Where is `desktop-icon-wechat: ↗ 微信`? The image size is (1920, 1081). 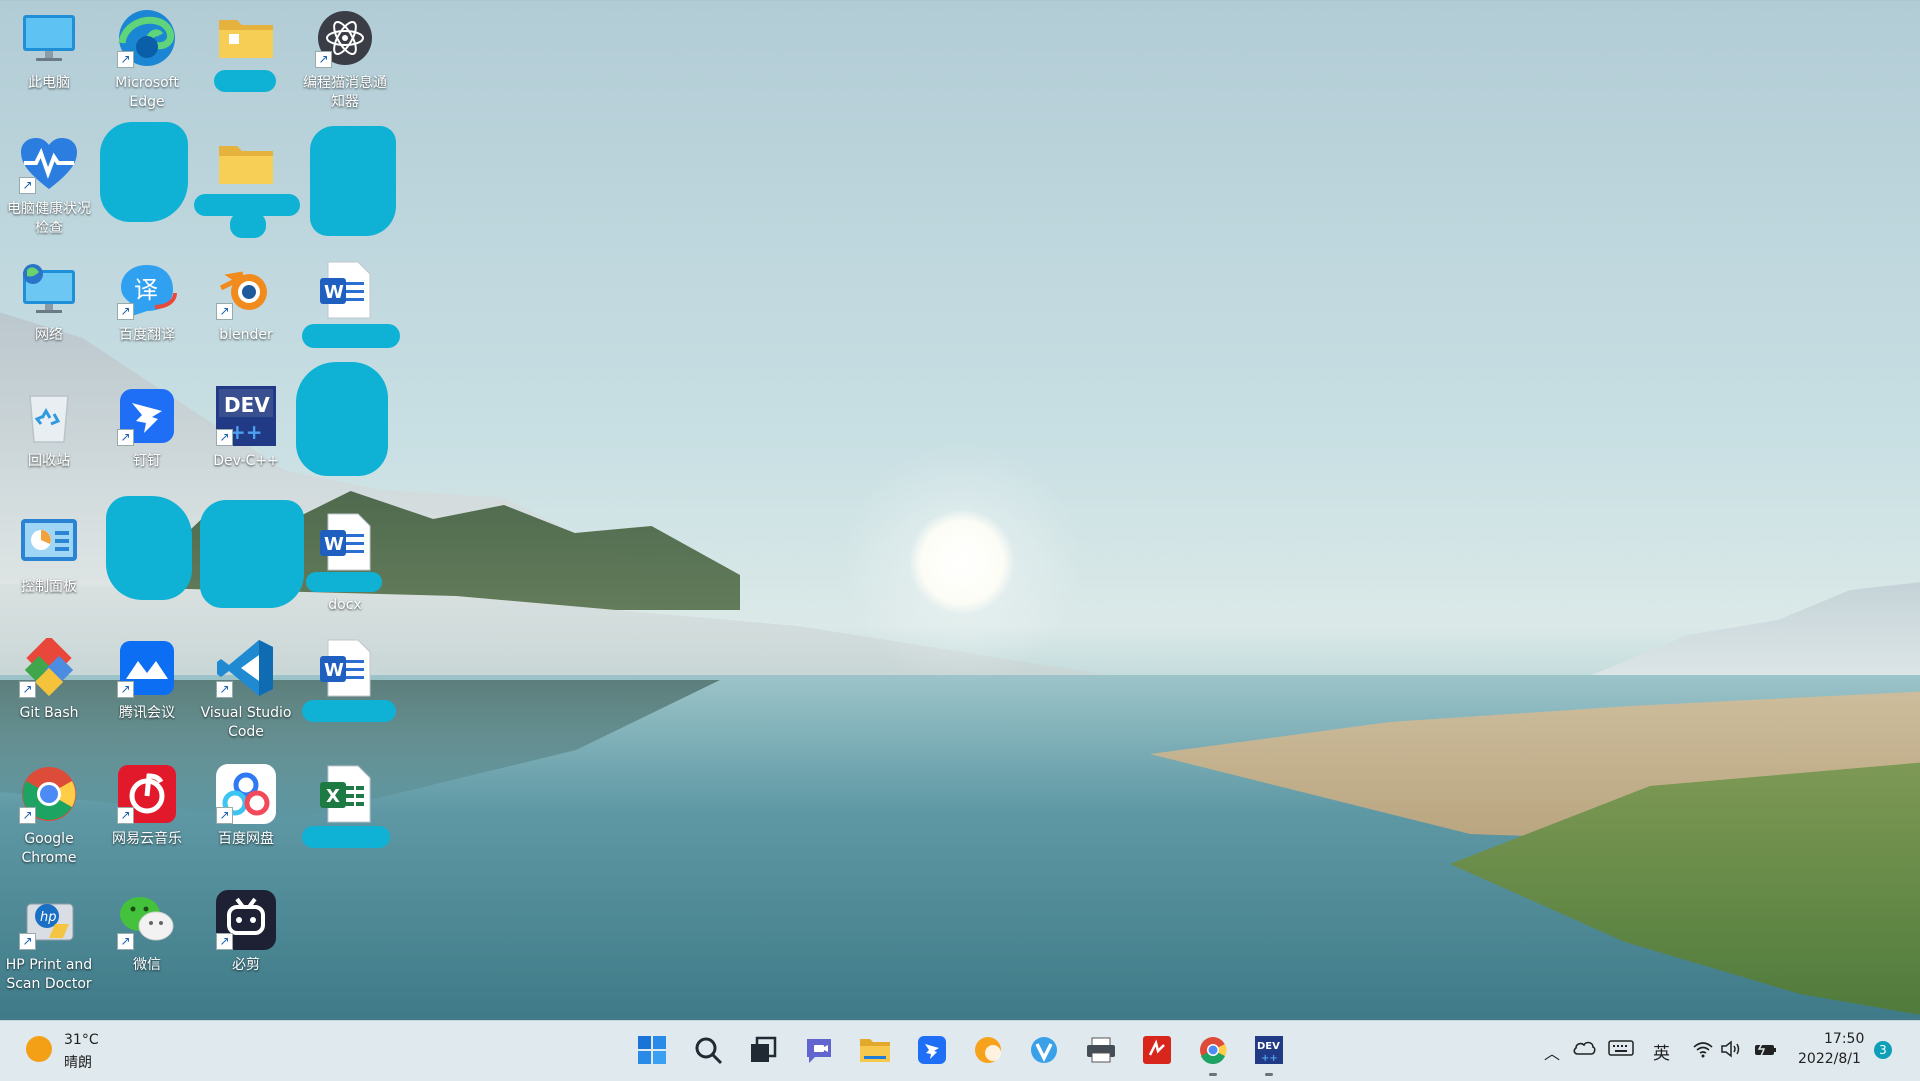 desktop-icon-wechat: ↗ 微信 is located at coordinates (147, 931).